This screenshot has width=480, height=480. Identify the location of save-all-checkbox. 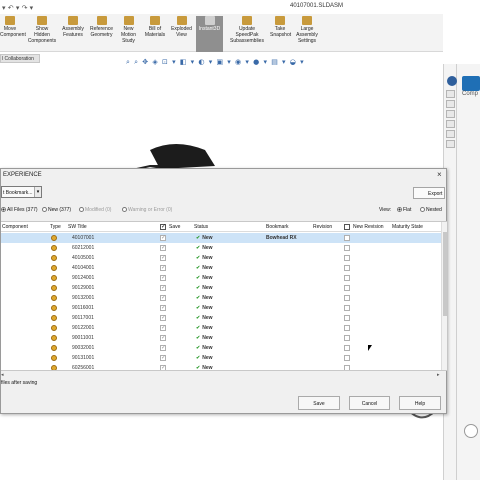
(163, 226).